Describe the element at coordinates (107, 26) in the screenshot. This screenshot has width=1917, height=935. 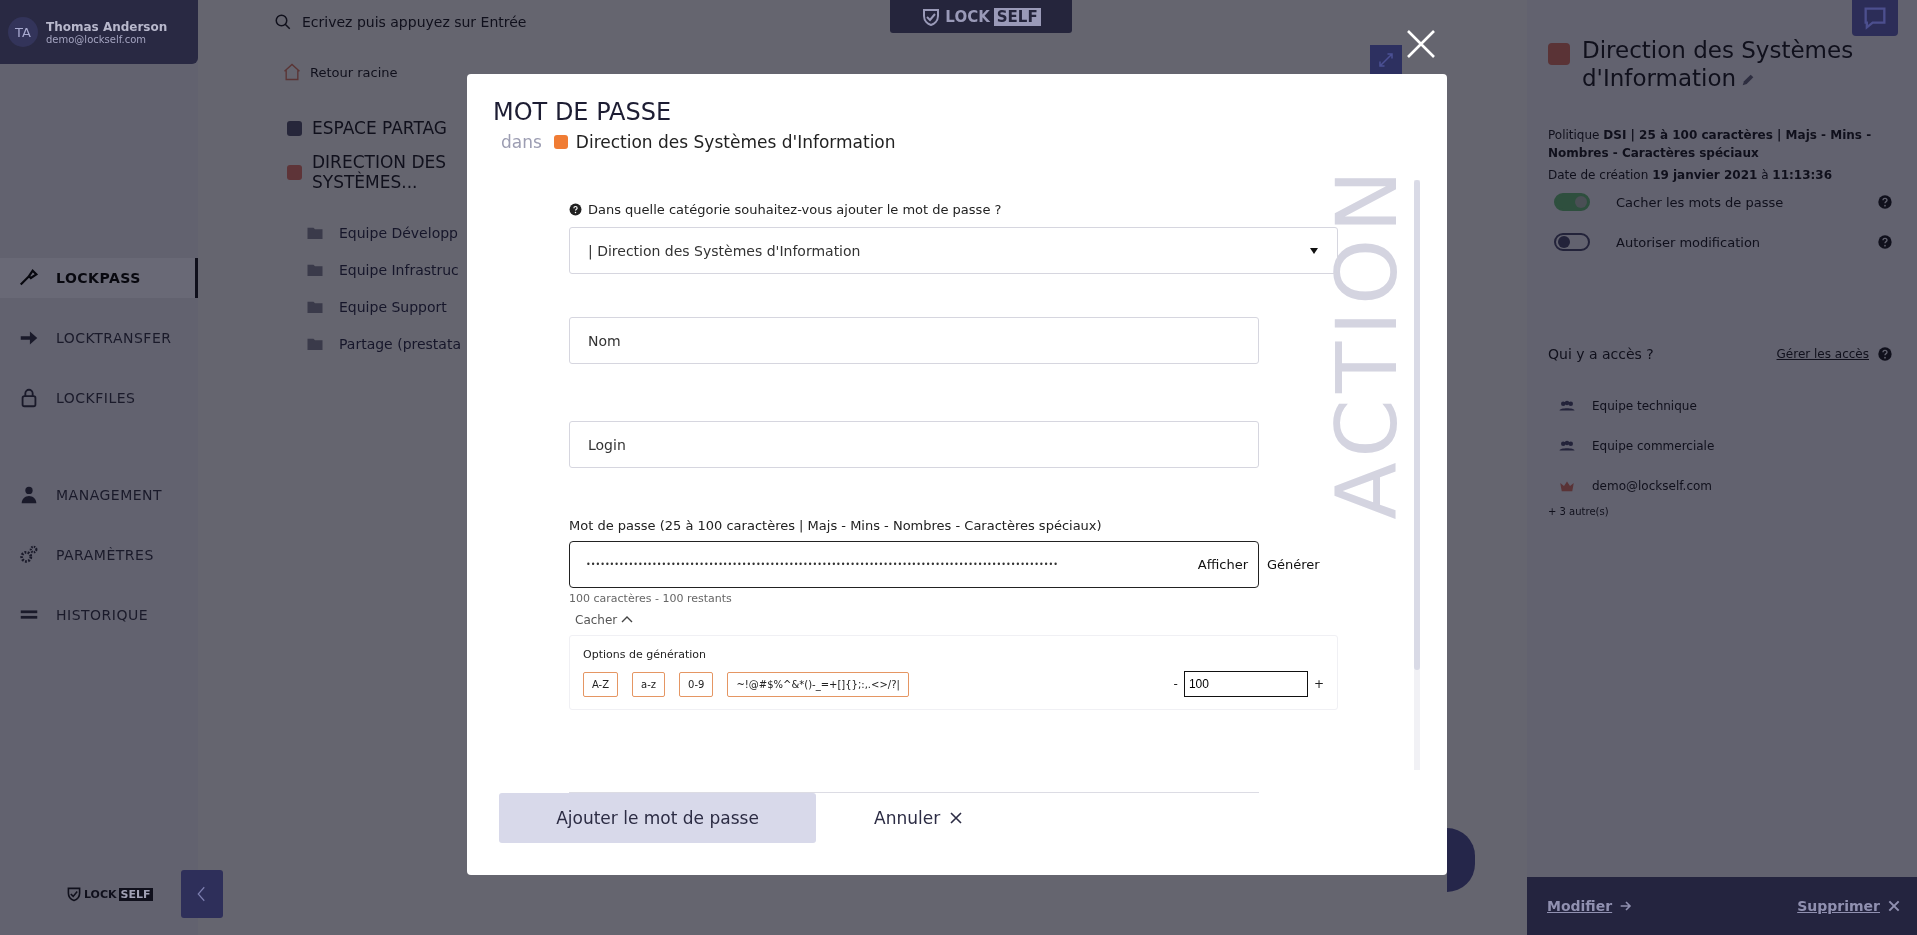
I see `user-name: Thomas Anderson` at that location.